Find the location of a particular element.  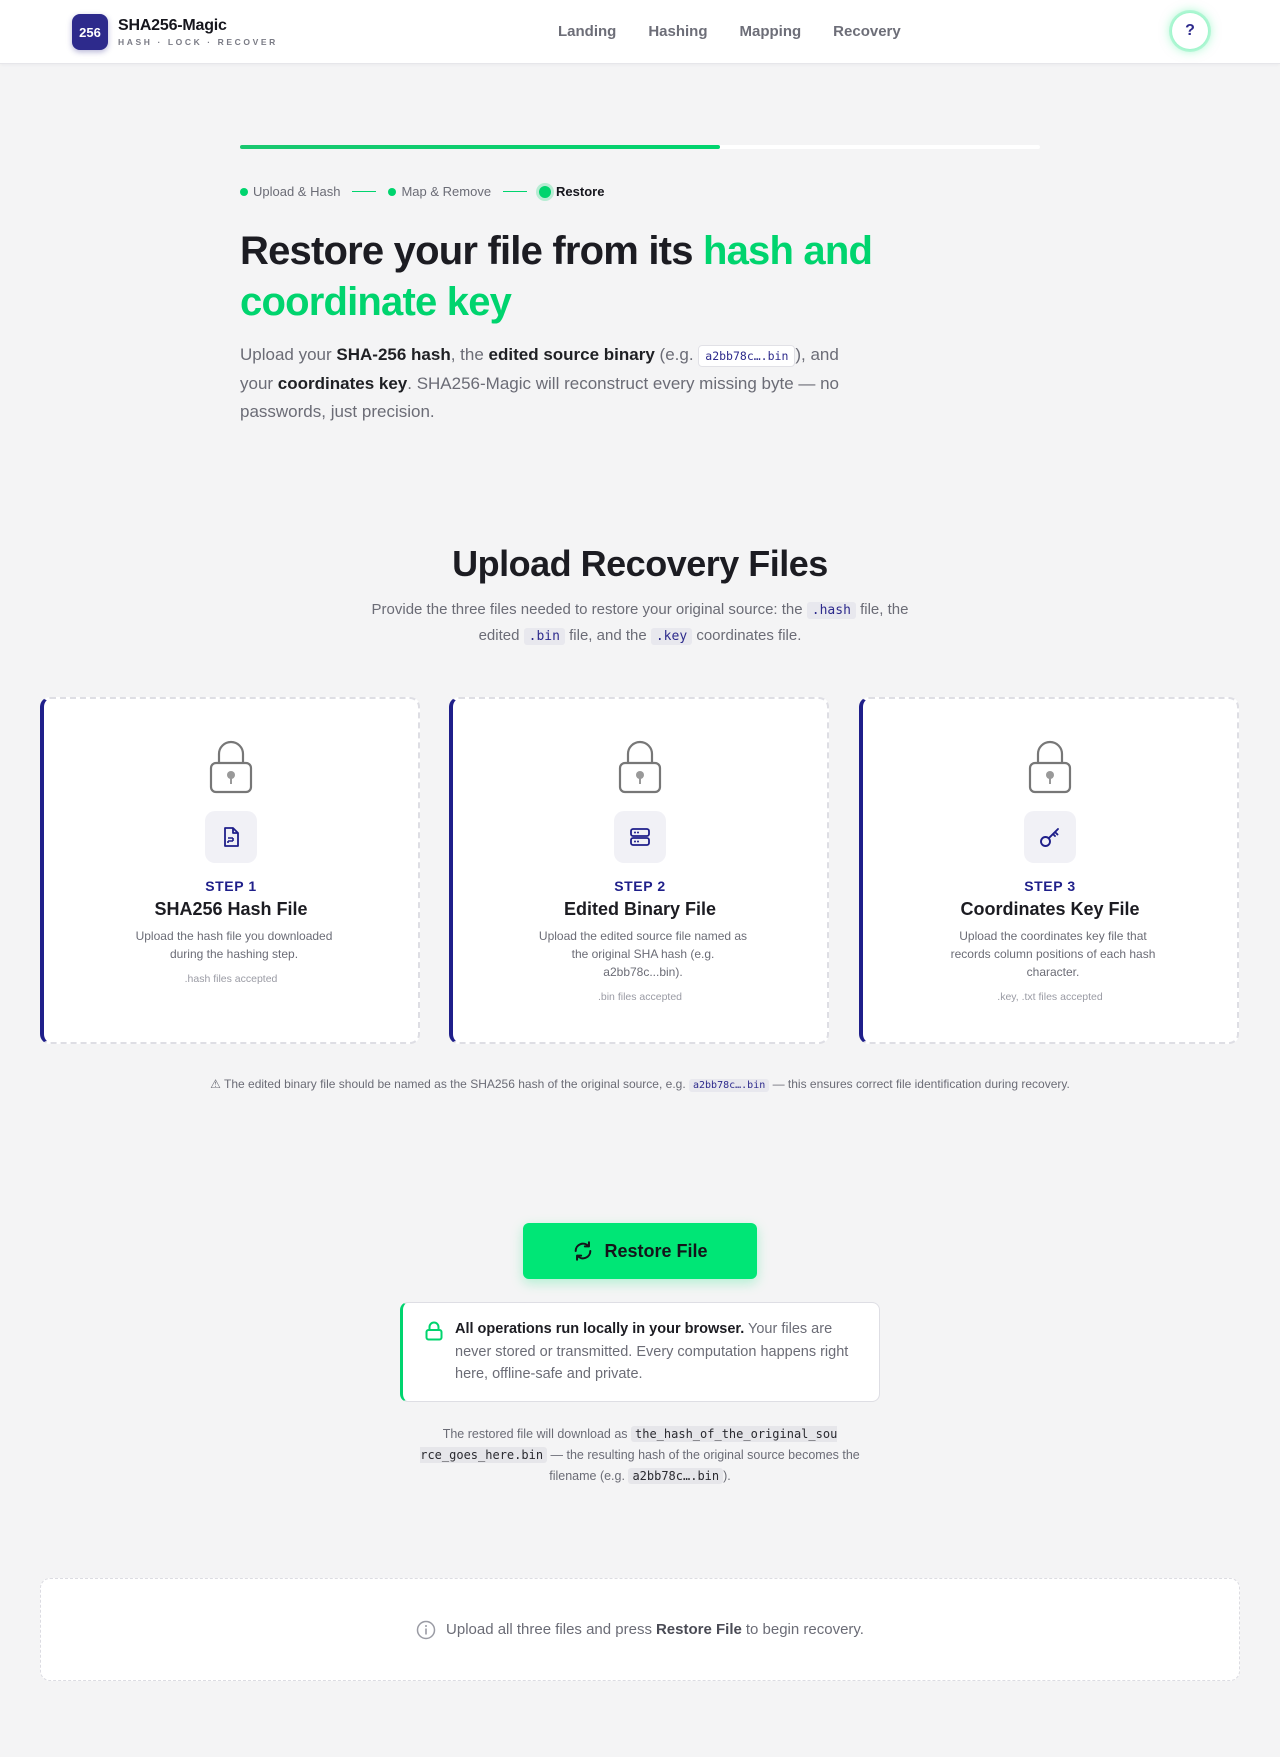

step-restore: Restore is located at coordinates (571, 191).